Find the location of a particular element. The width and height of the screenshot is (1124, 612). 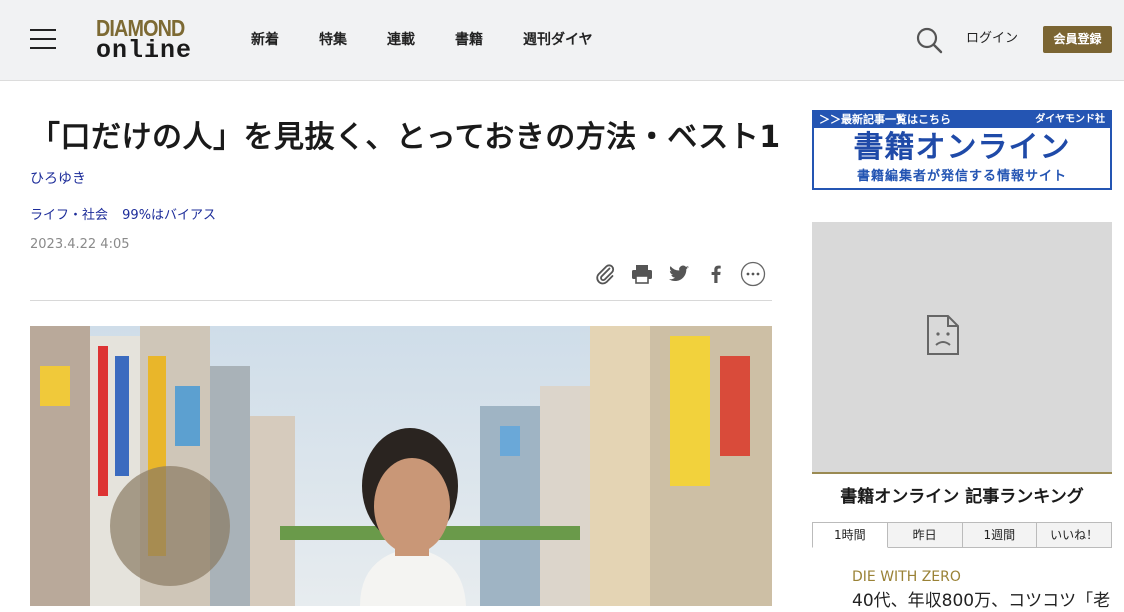

ranking-item-category: DIE WITH ZERO is located at coordinates (906, 577).